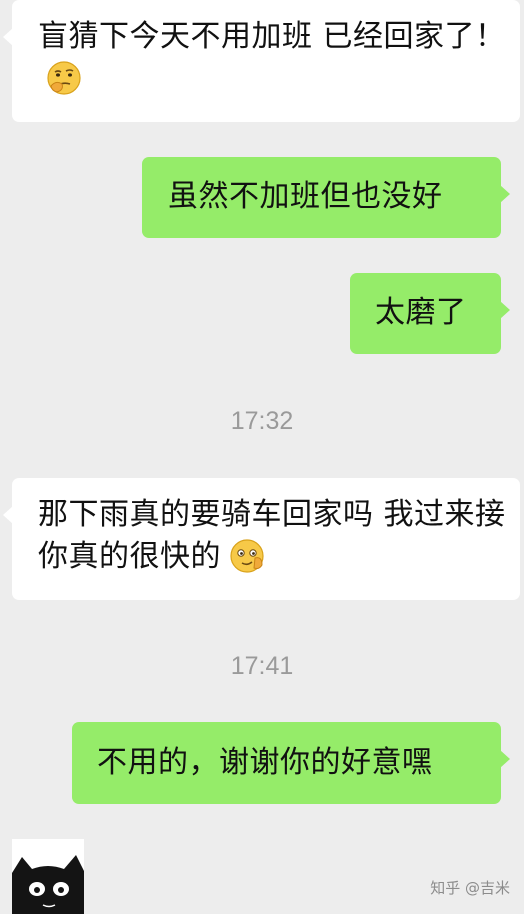  I want to click on avatar, so click(48, 876).